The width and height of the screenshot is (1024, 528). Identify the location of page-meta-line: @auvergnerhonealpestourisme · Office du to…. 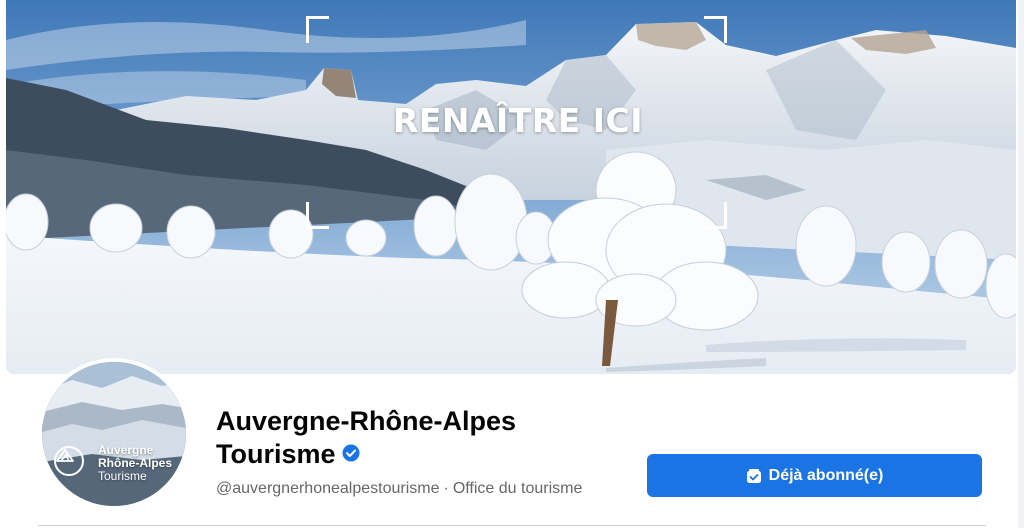
(399, 489).